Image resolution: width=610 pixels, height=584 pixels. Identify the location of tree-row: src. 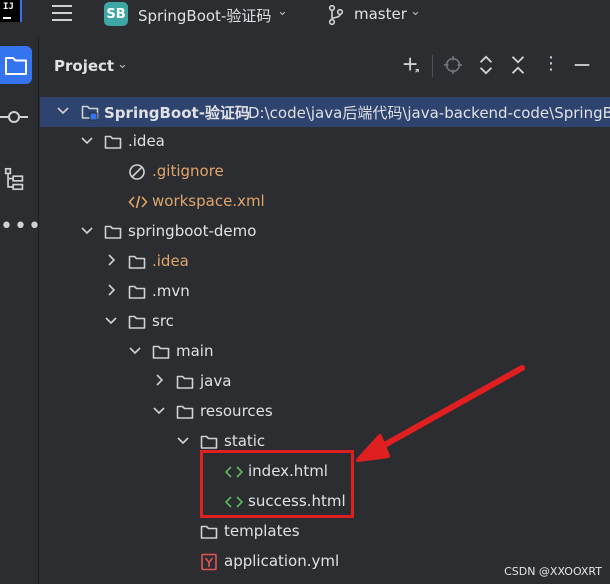
(325, 322).